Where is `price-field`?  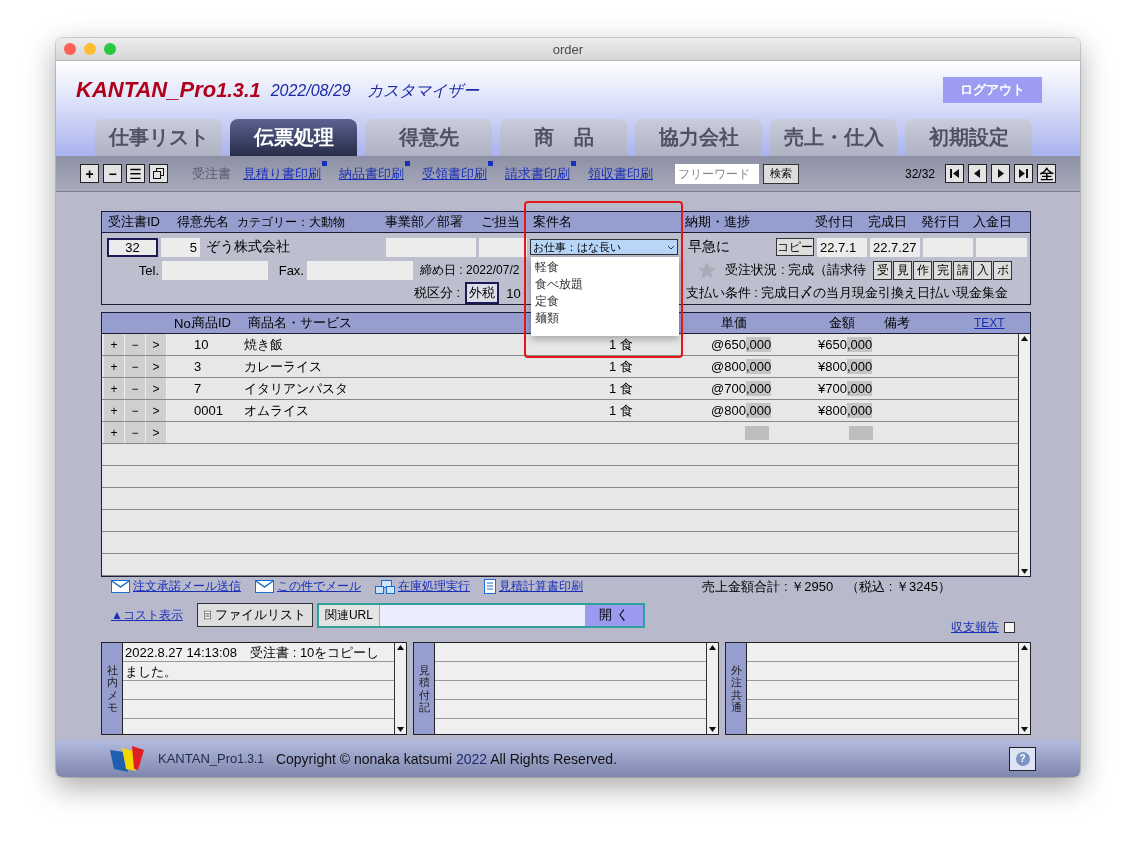
price-field is located at coordinates (757, 432).